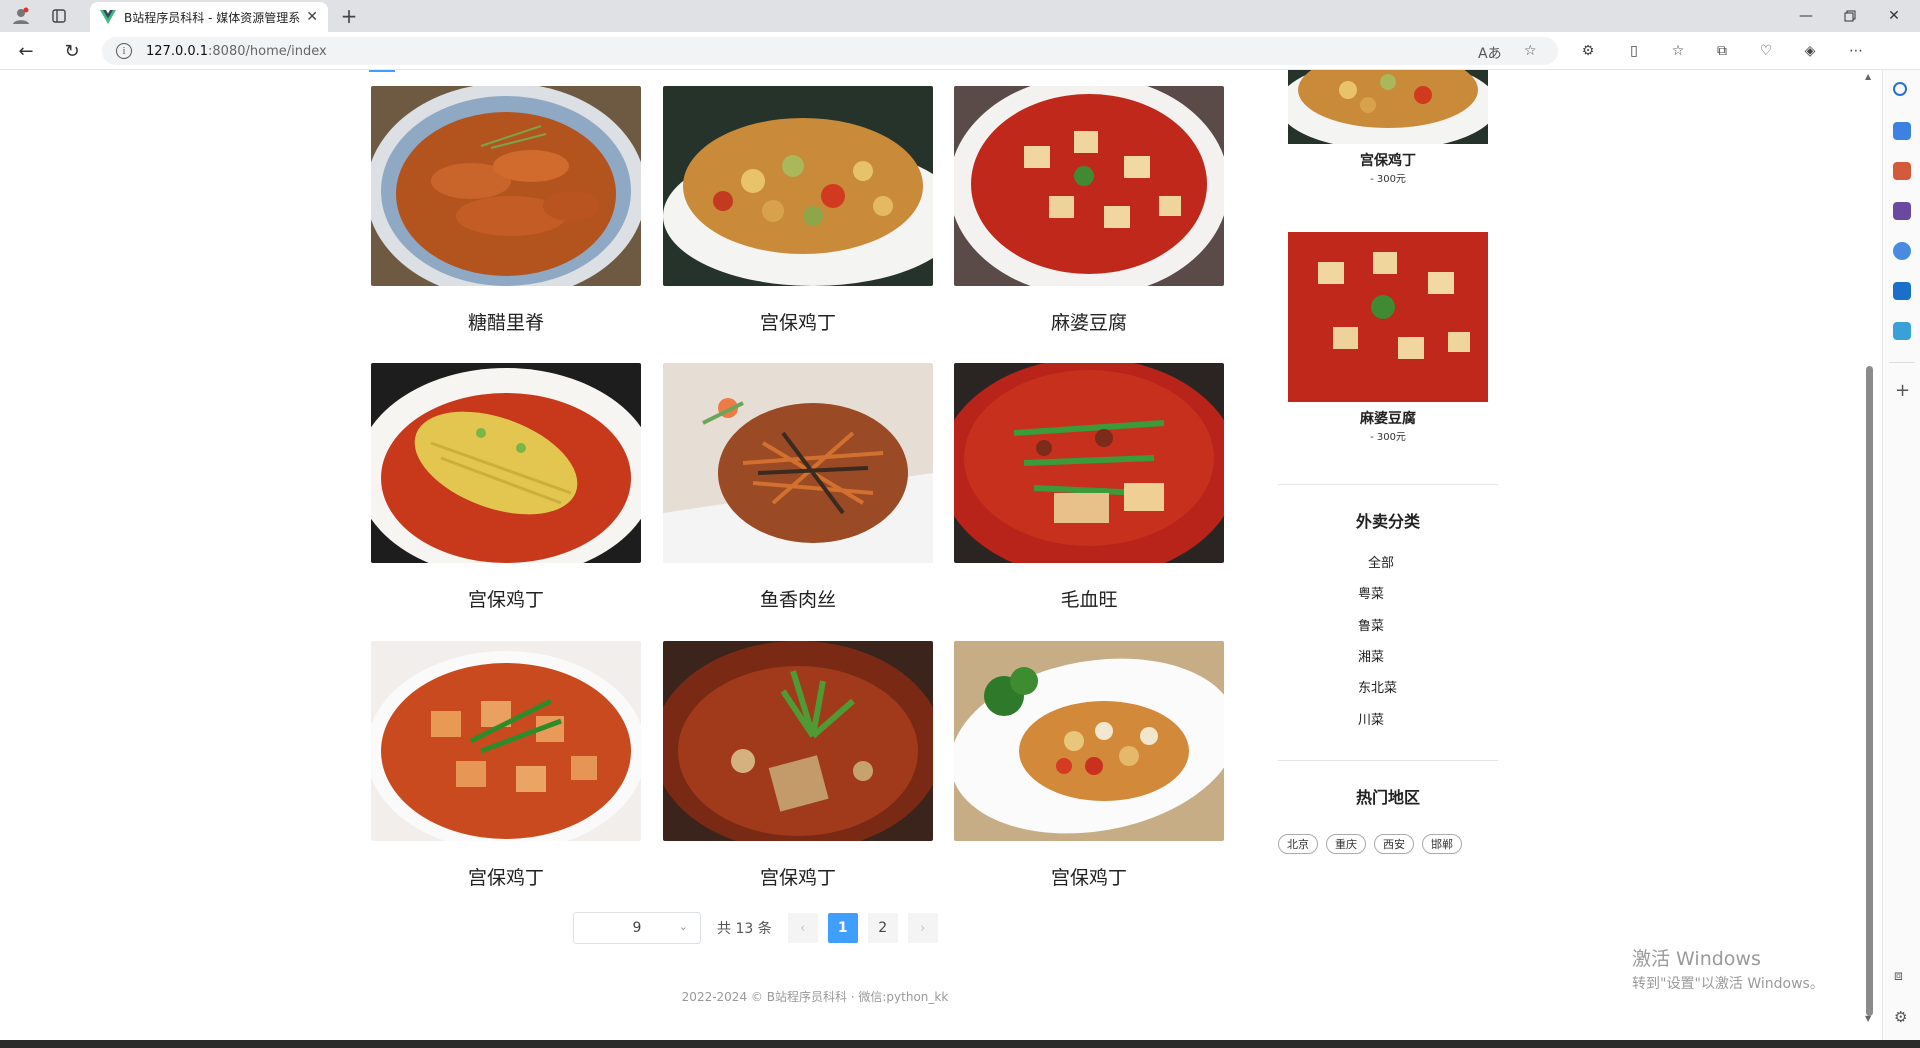 The width and height of the screenshot is (1920, 1048). Describe the element at coordinates (960, 1044) in the screenshot. I see `taskbar` at that location.